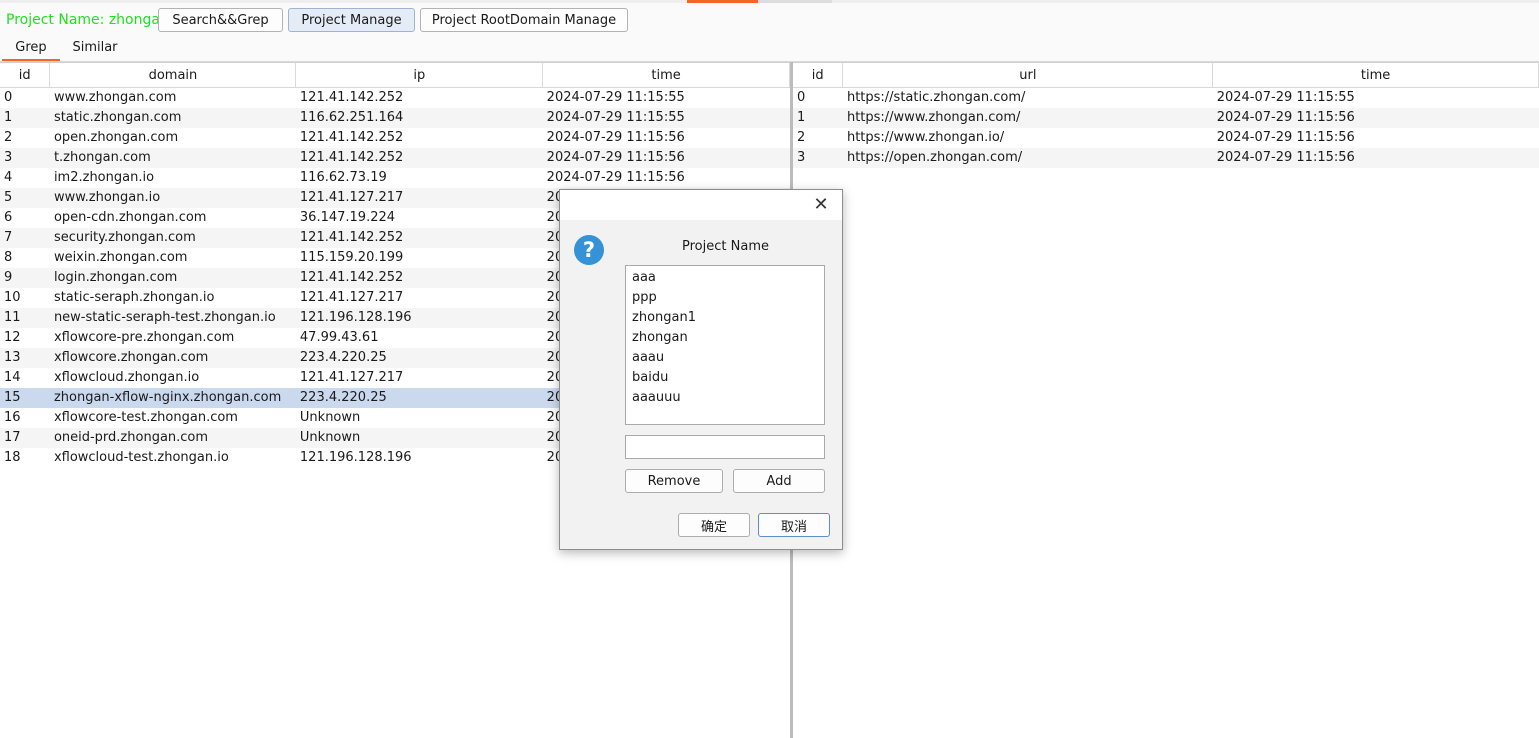  I want to click on cell-domain: xflowcore-test.zhongan.com, so click(173, 418).